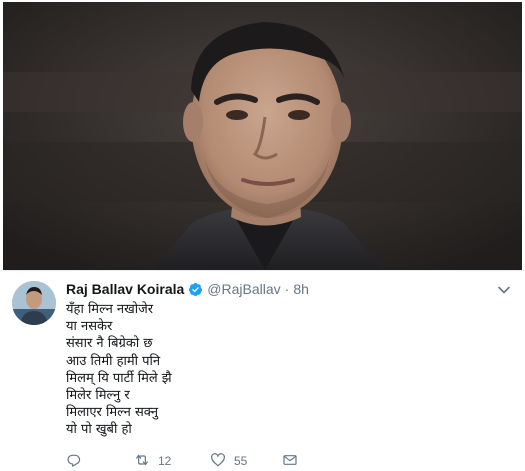 This screenshot has width=525, height=471. I want to click on reply-icon, so click(74, 461).